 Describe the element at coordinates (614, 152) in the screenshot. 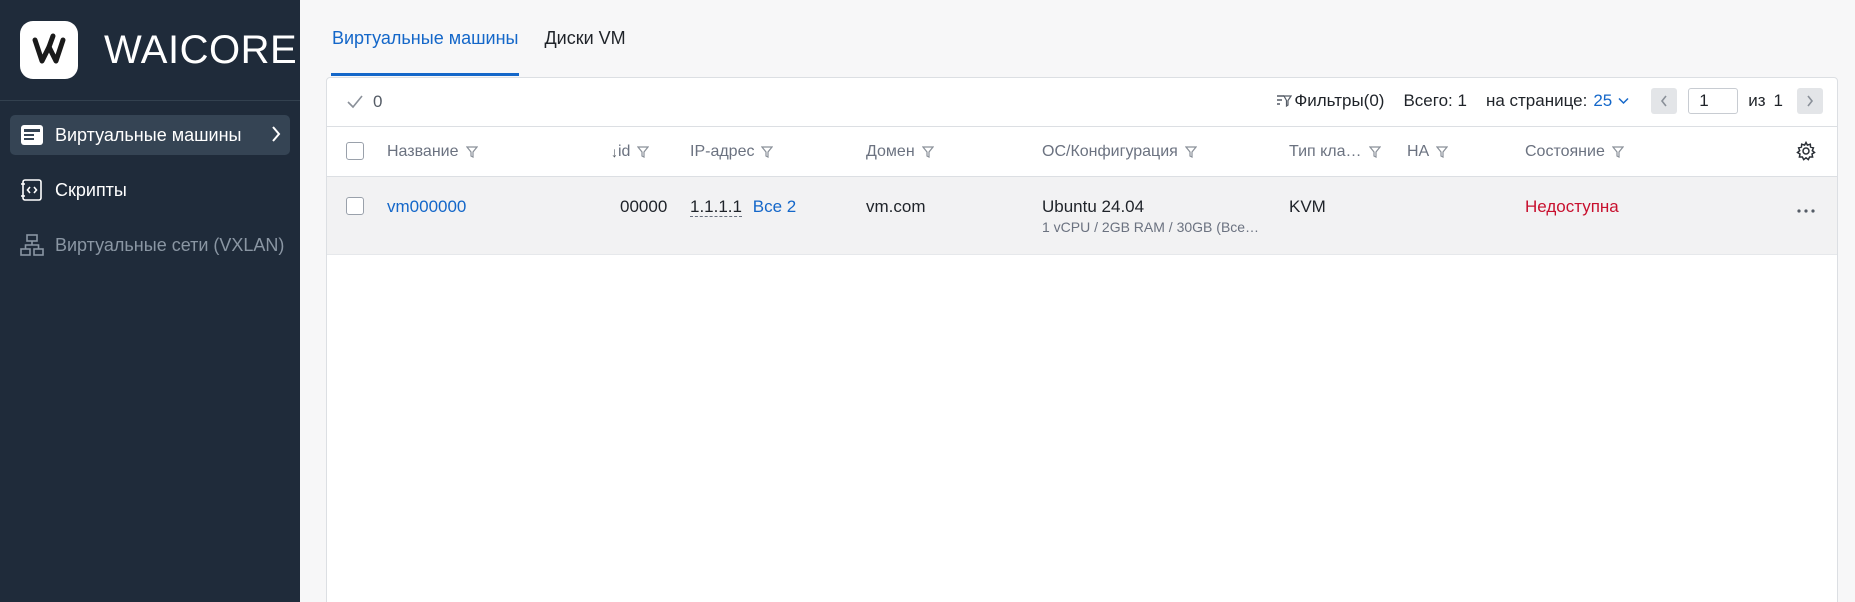

I see `sort-desc-icon: ↓` at that location.